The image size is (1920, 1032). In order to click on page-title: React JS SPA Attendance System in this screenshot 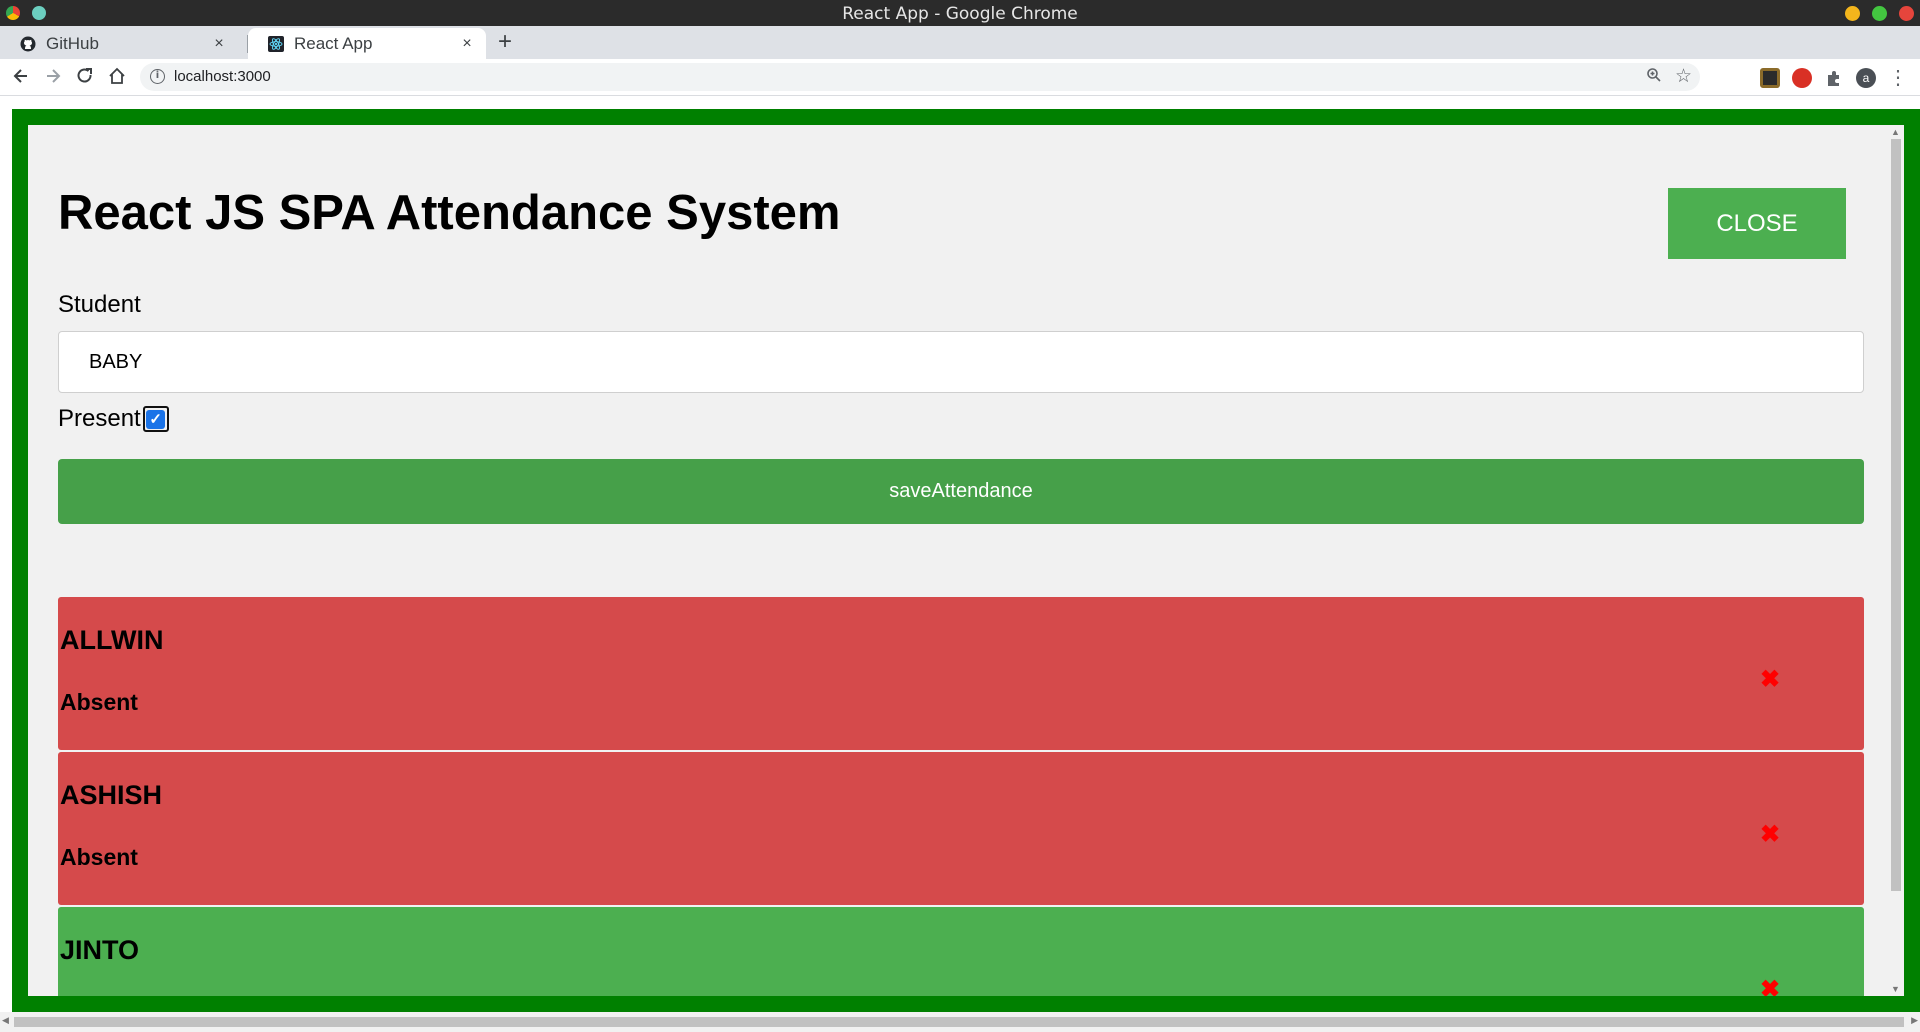, I will do `click(449, 213)`.